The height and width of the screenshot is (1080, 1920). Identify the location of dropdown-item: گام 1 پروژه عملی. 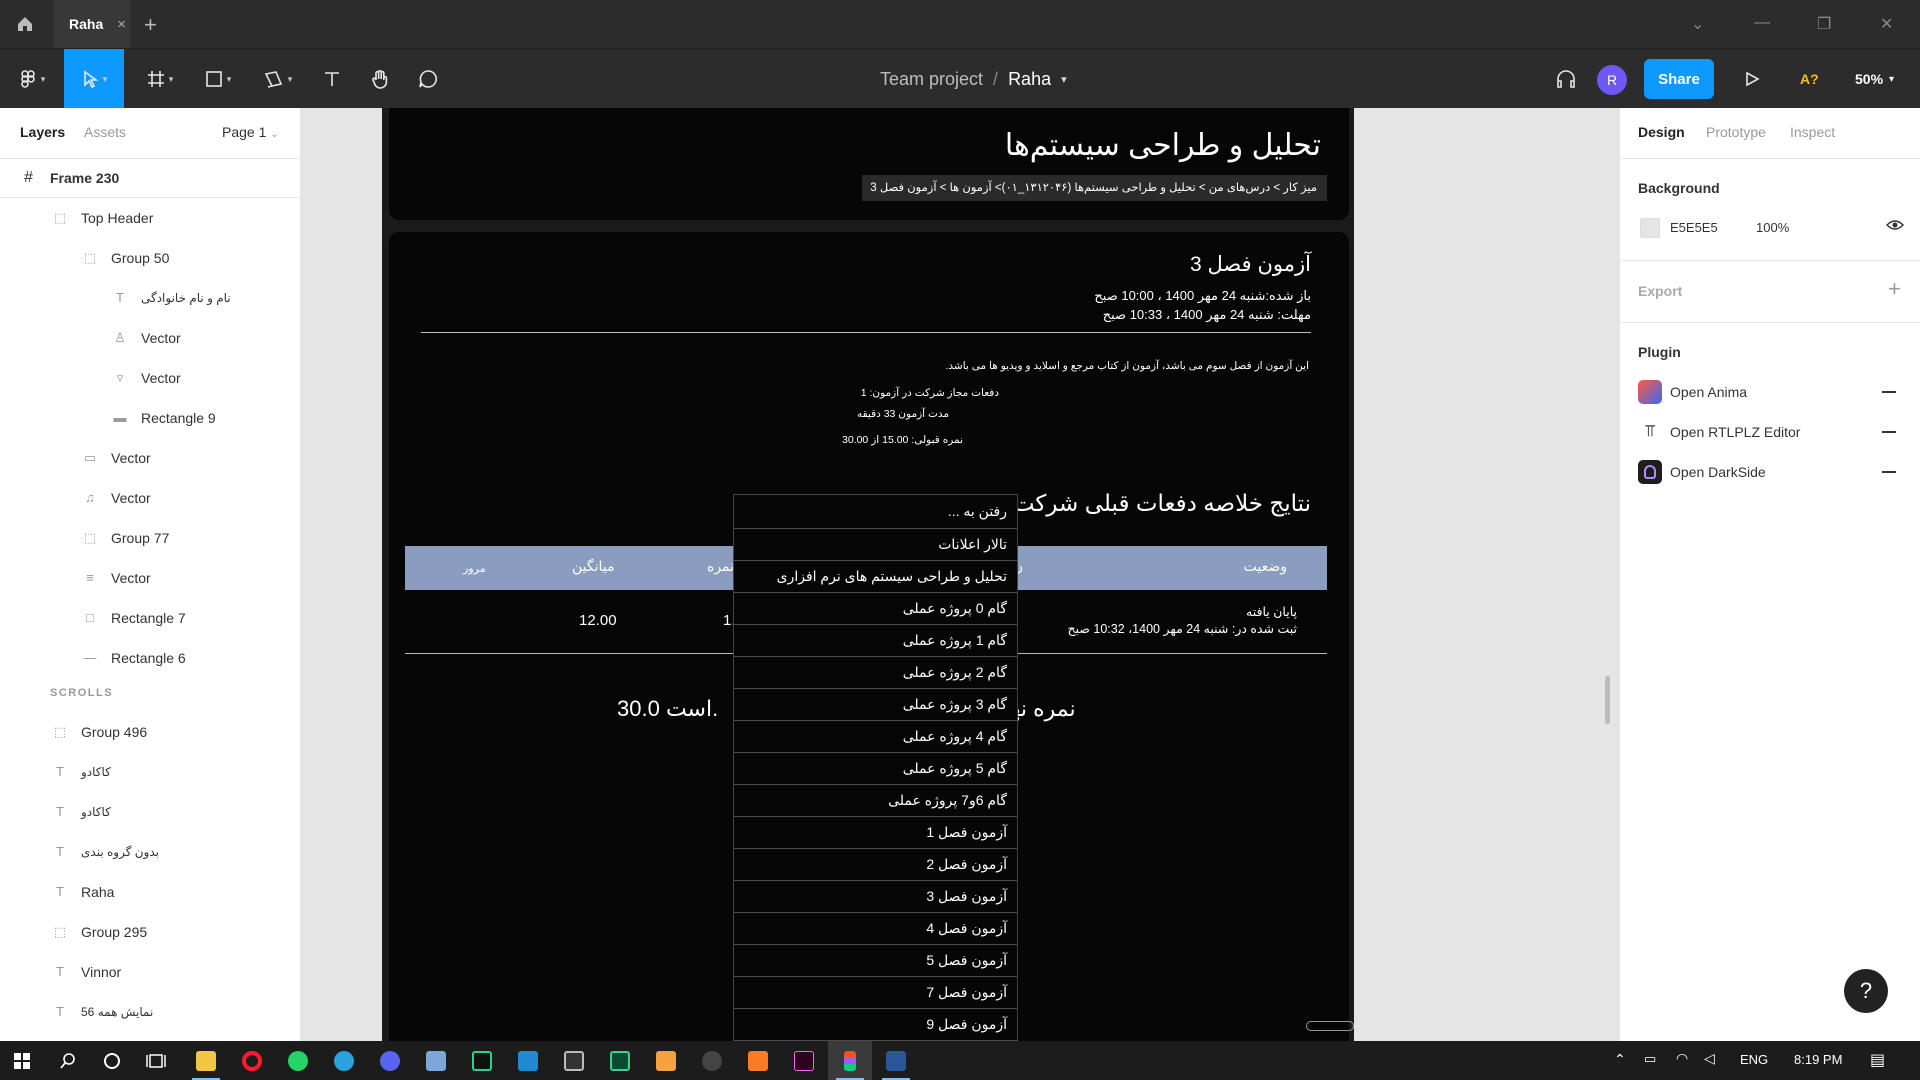
(875, 641).